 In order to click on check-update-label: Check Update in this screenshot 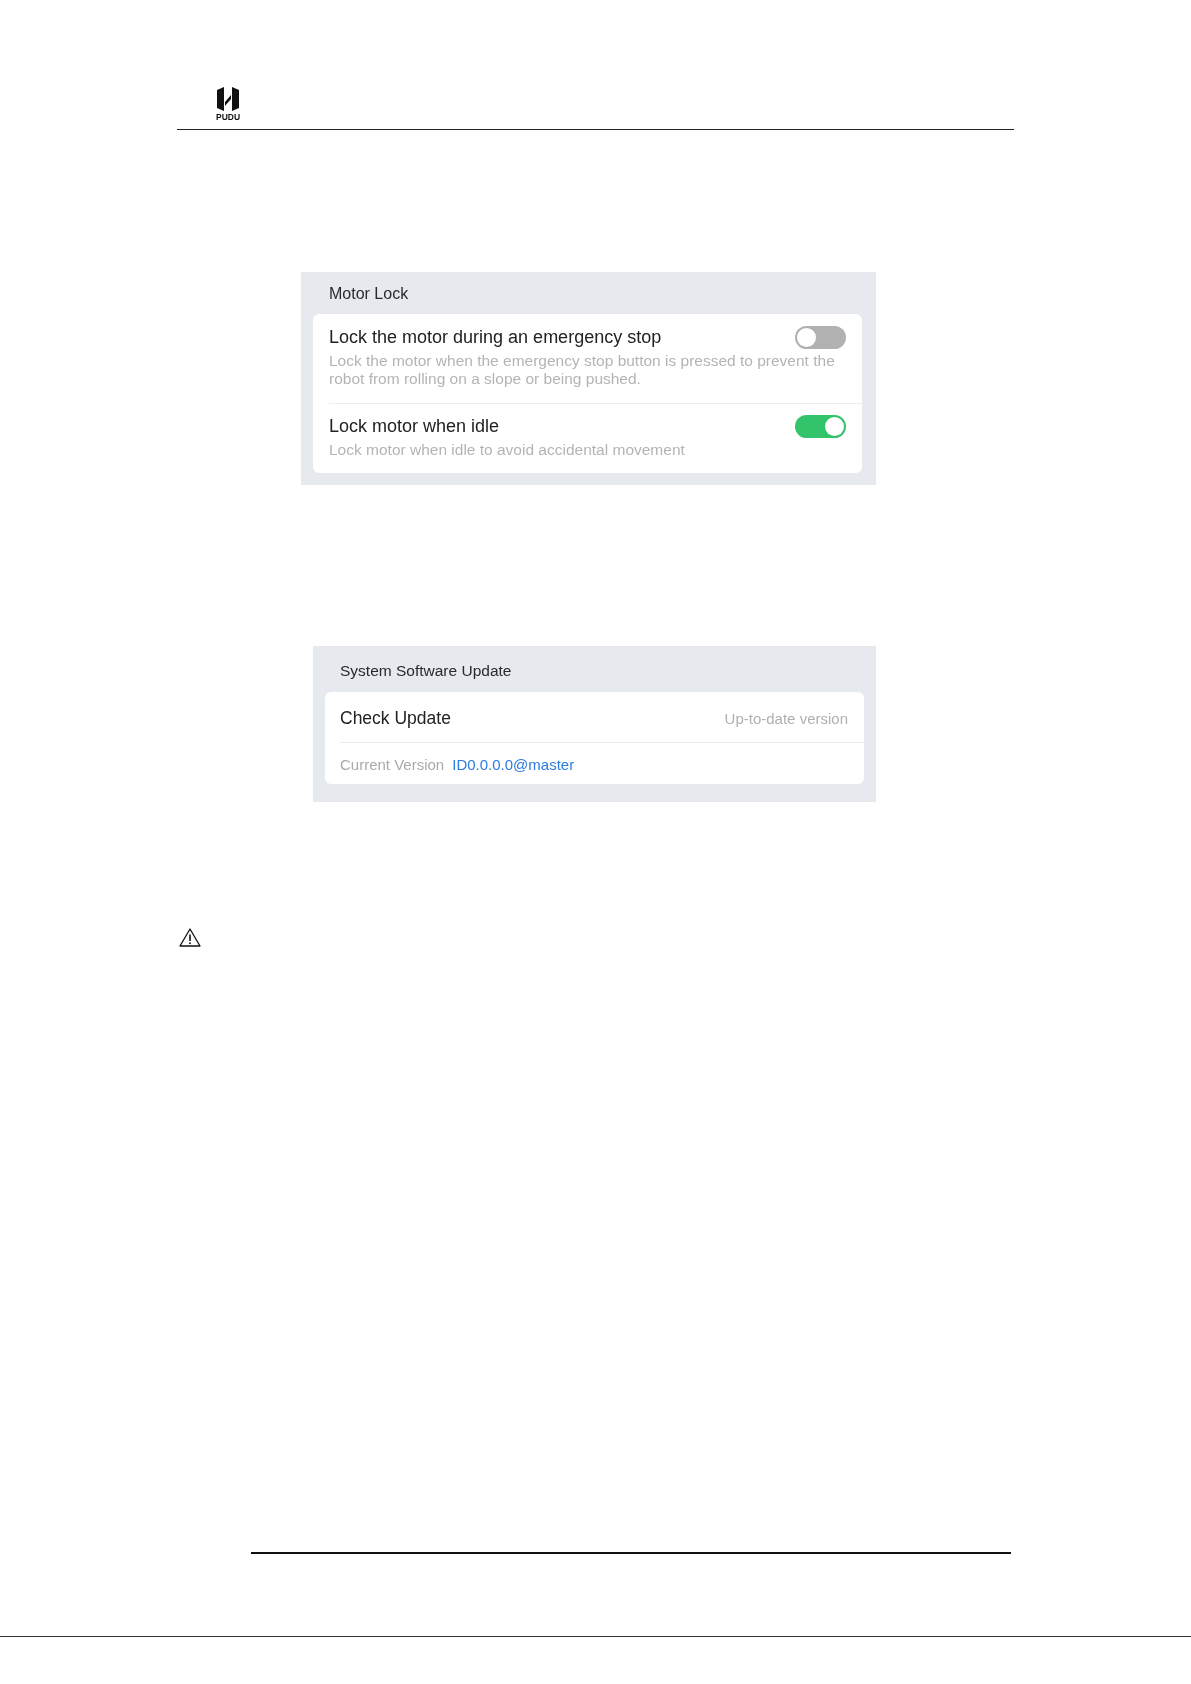, I will do `click(395, 718)`.